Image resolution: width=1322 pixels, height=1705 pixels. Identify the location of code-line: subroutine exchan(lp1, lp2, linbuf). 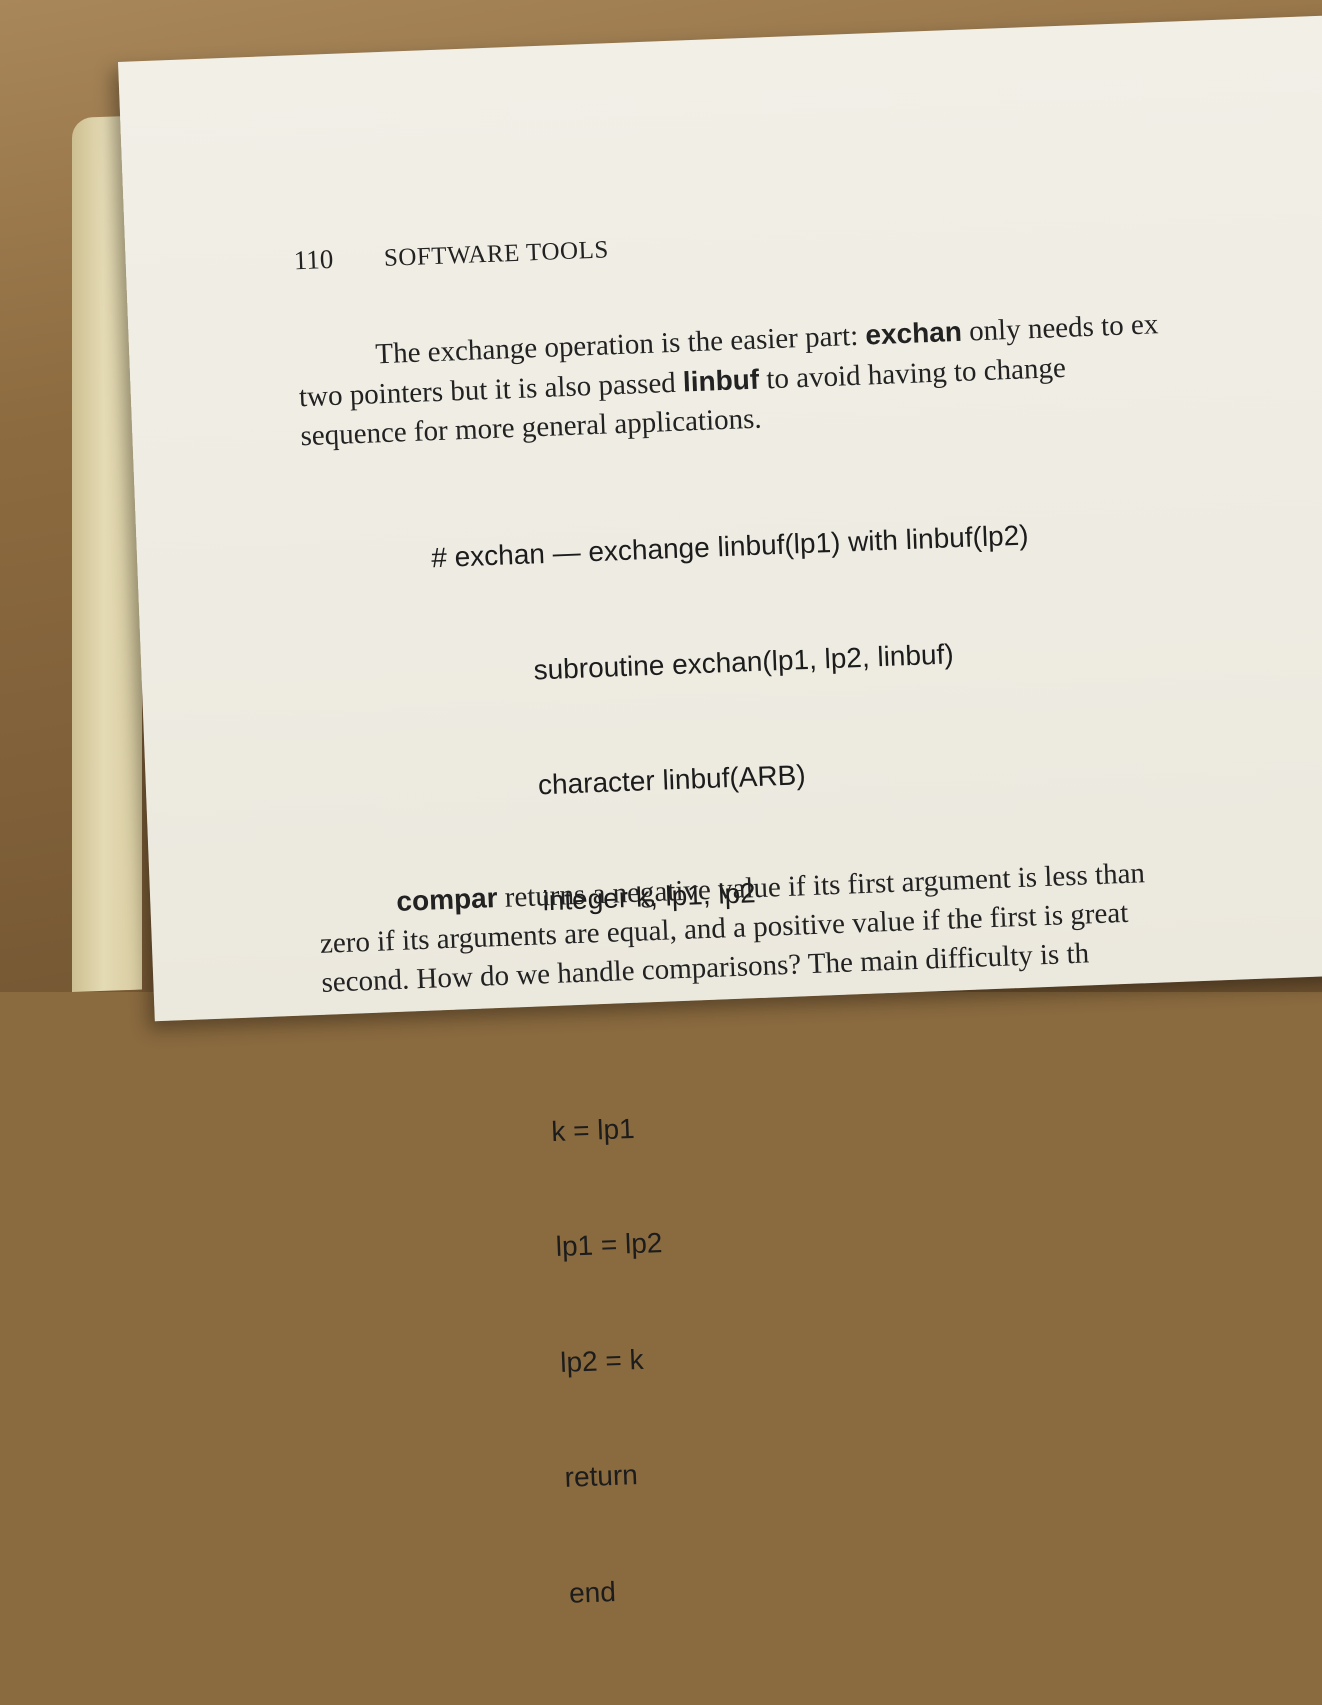
(744, 661).